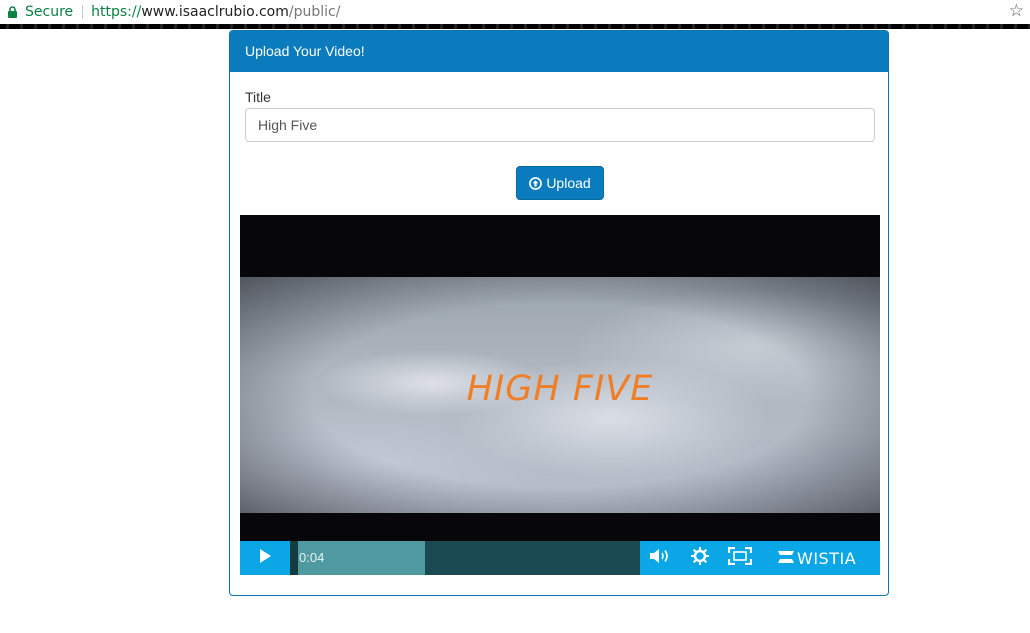 This screenshot has height=633, width=1030. I want to click on secure-label: Secure, so click(49, 12).